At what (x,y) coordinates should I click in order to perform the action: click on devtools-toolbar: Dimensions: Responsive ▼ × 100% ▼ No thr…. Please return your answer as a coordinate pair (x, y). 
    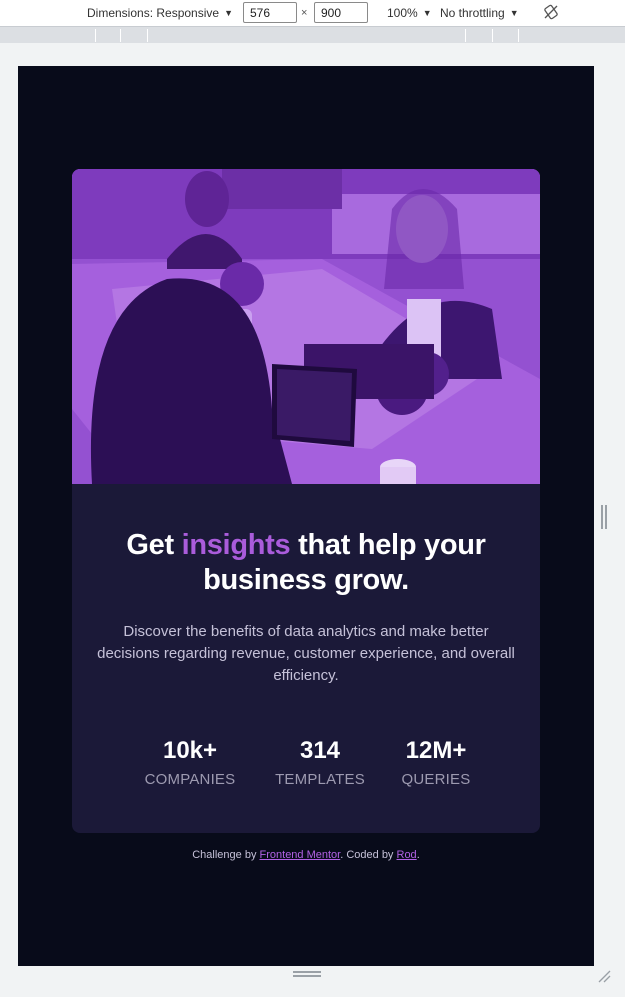
    Looking at the image, I should click on (312, 13).